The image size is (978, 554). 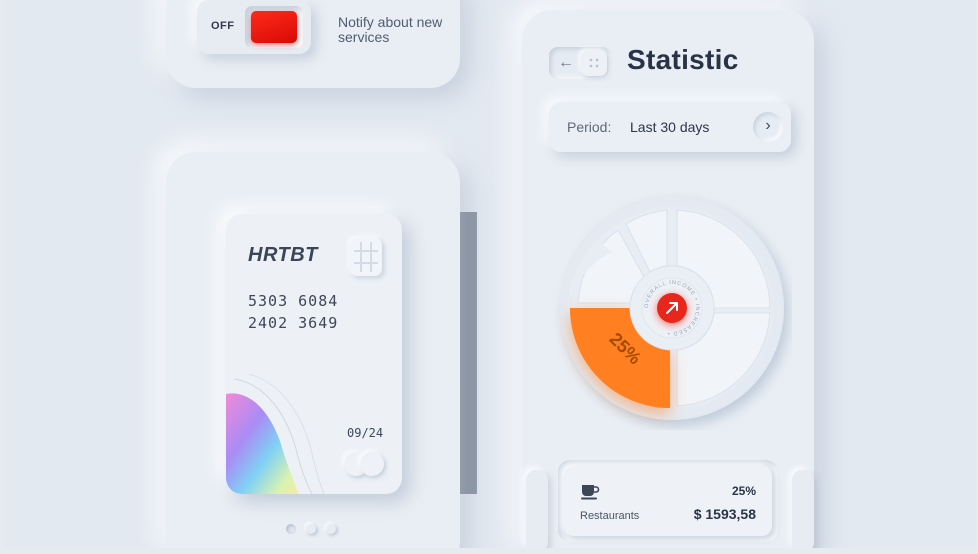 What do you see at coordinates (223, 26) in the screenshot?
I see `toggle-state-label: OFF` at bounding box center [223, 26].